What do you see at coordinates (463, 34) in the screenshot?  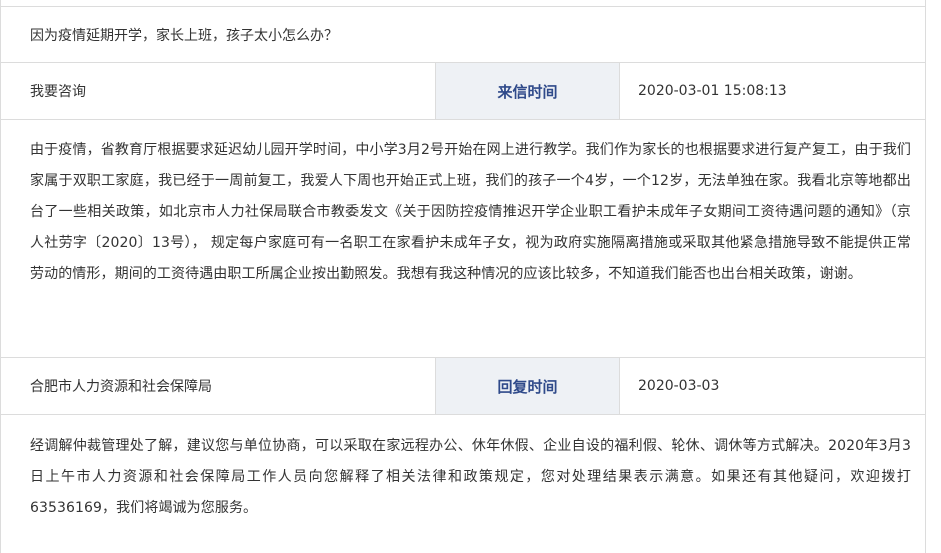 I see `title-row: 因为疫情延期开学，家长上班，孩子太小怎么办？` at bounding box center [463, 34].